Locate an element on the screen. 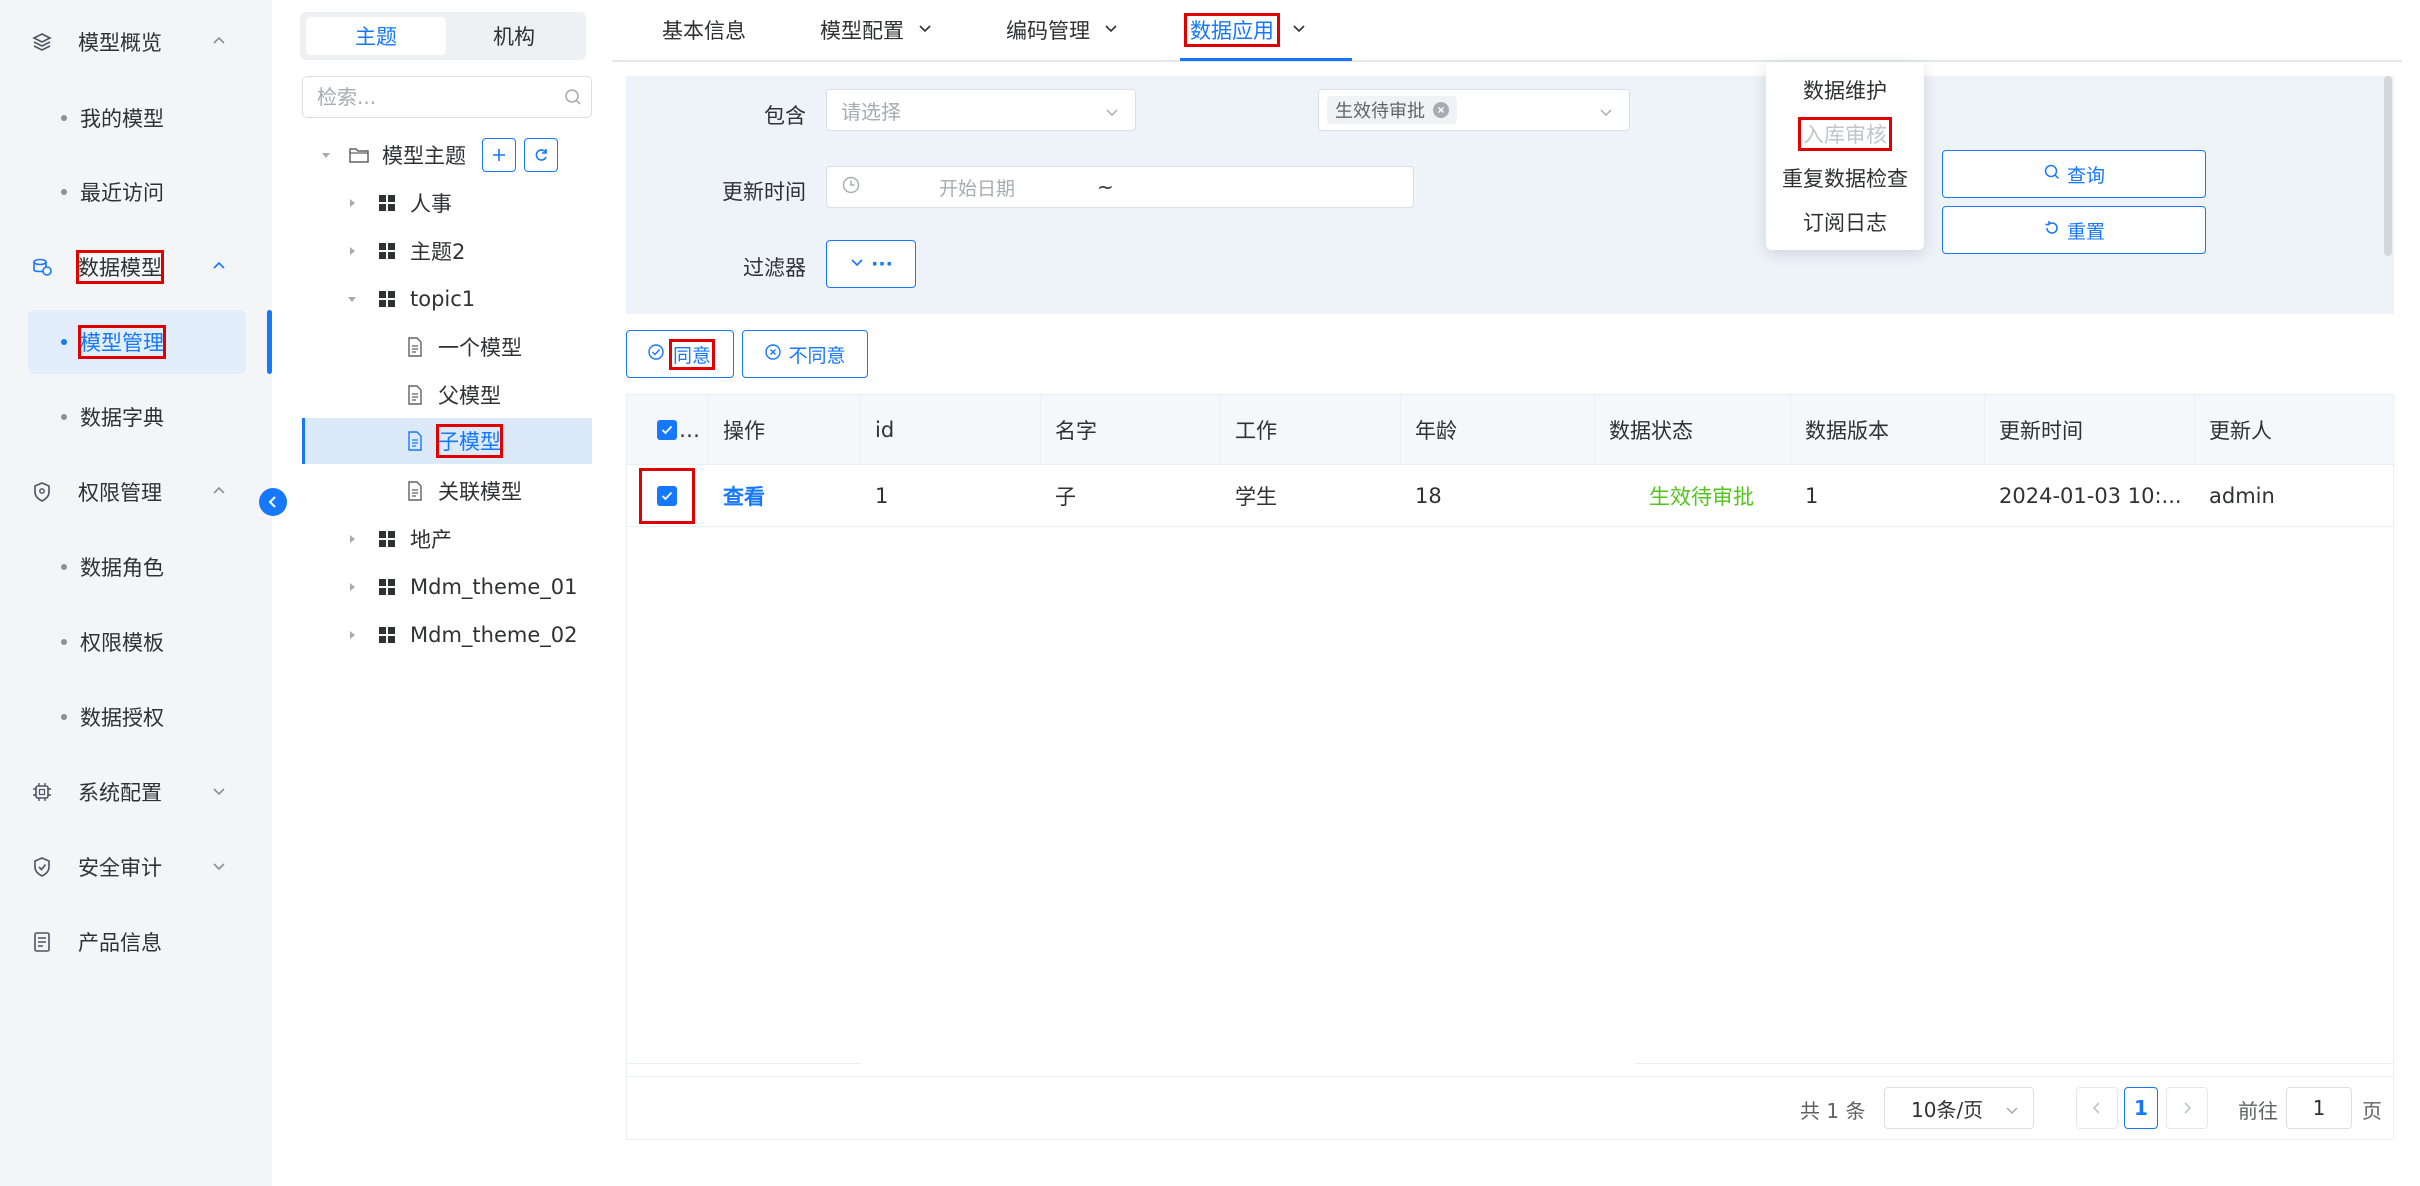 This screenshot has width=2420, height=1186. sidebar-item-data-dictionary: 数据字典 is located at coordinates (137, 417).